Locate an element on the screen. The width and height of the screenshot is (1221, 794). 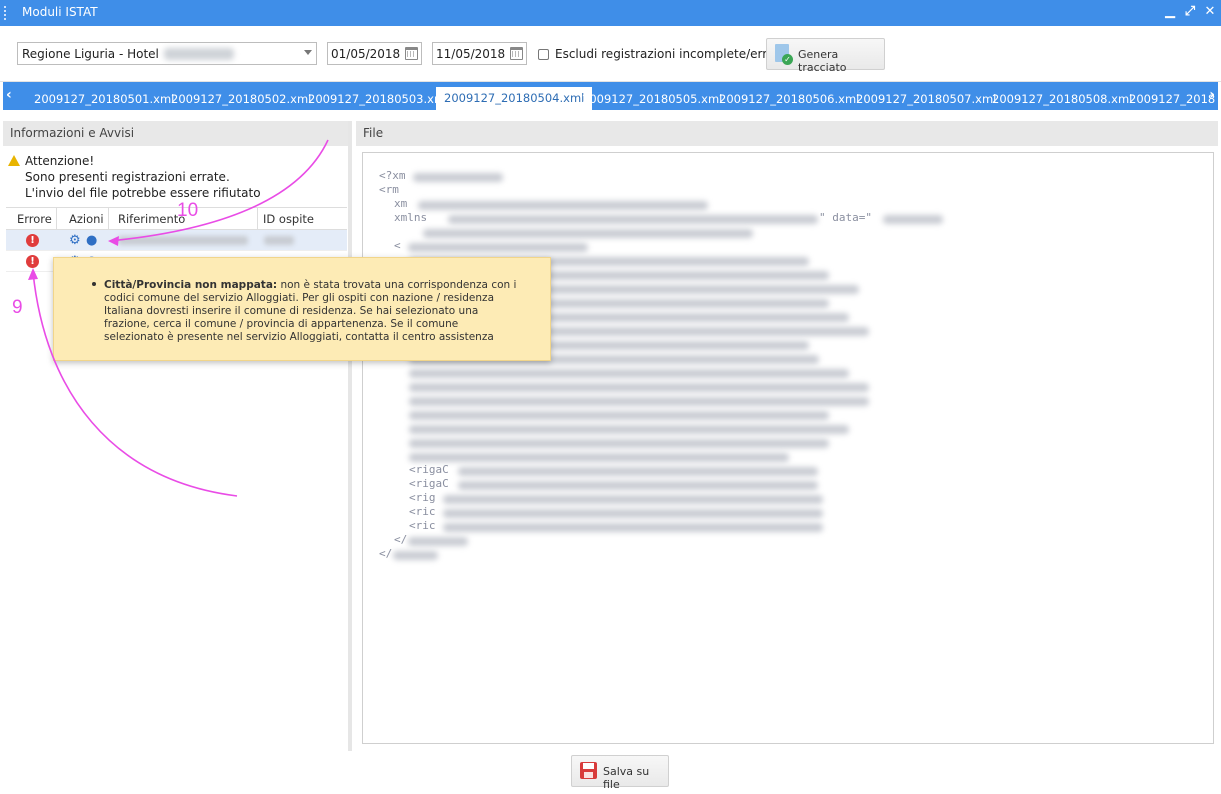
annotation-label-9: 9 is located at coordinates (17, 307).